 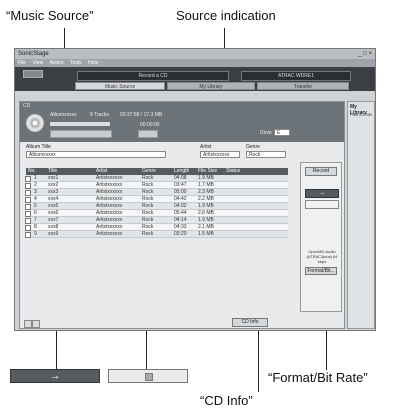 I want to click on col-title: Title, so click(x=52, y=171).